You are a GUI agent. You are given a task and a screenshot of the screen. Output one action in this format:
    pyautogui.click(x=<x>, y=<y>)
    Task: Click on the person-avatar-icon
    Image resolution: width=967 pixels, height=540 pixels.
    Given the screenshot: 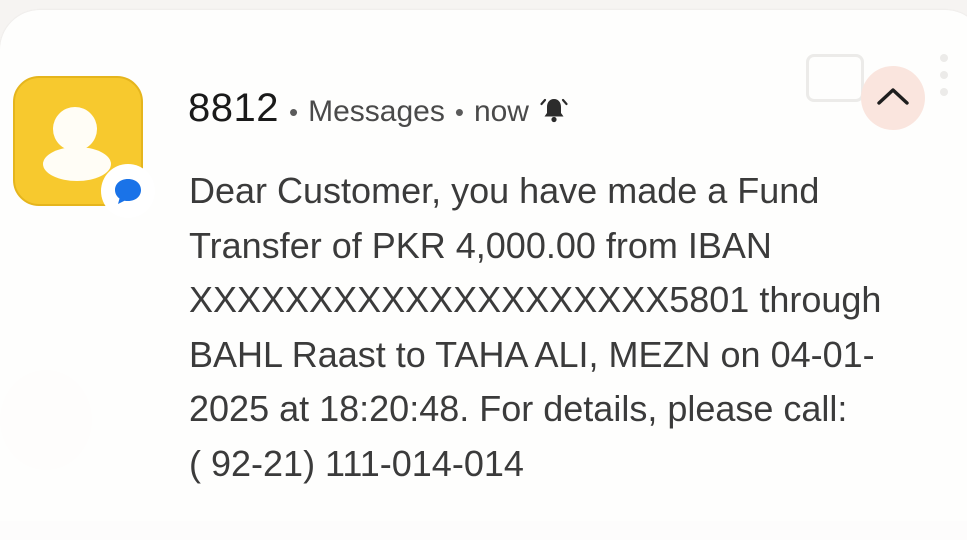 What is the action you would take?
    pyautogui.click(x=75, y=129)
    